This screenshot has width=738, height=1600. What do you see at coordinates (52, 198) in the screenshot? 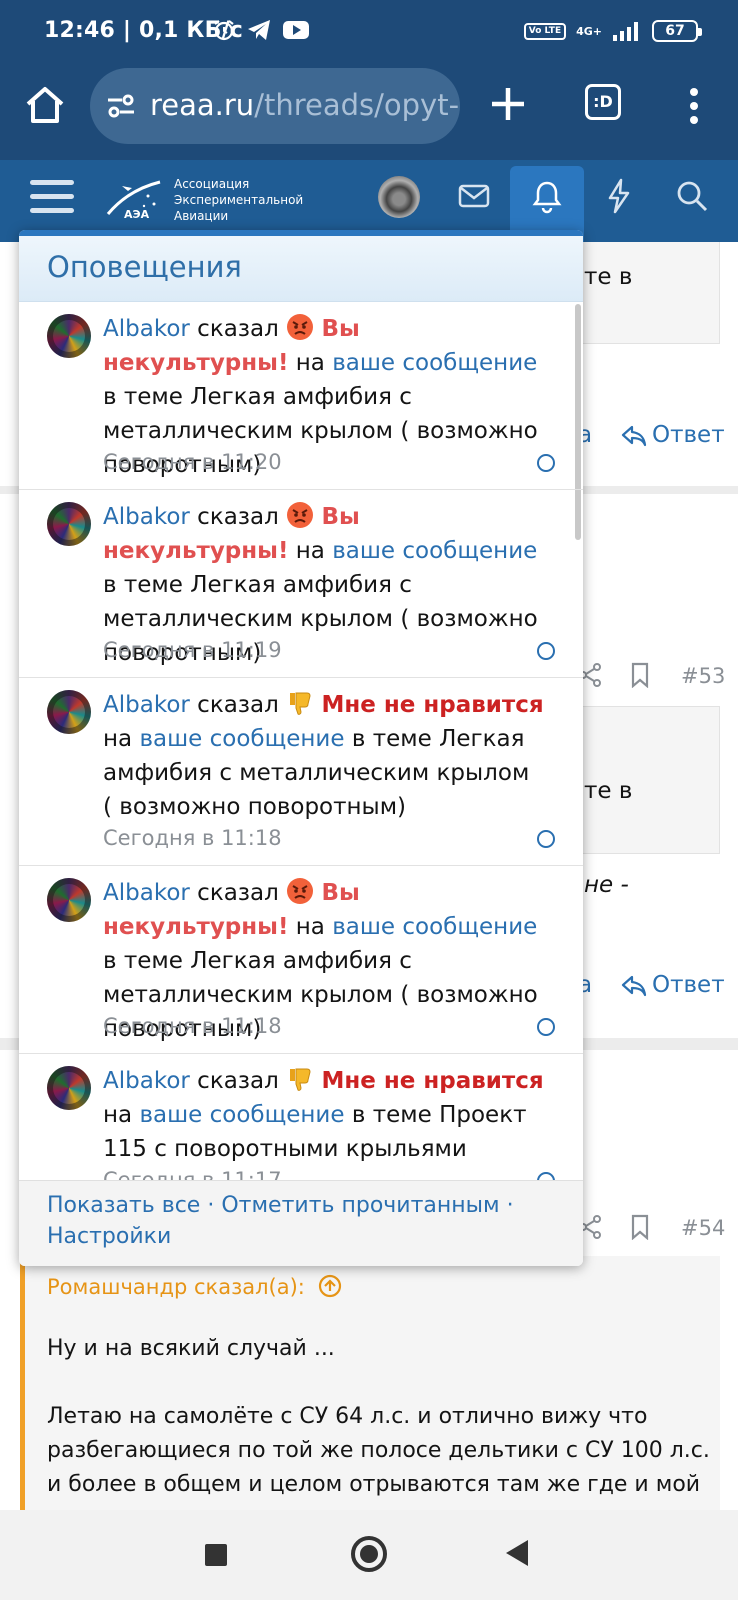
I see `hamburger-menu-icon` at bounding box center [52, 198].